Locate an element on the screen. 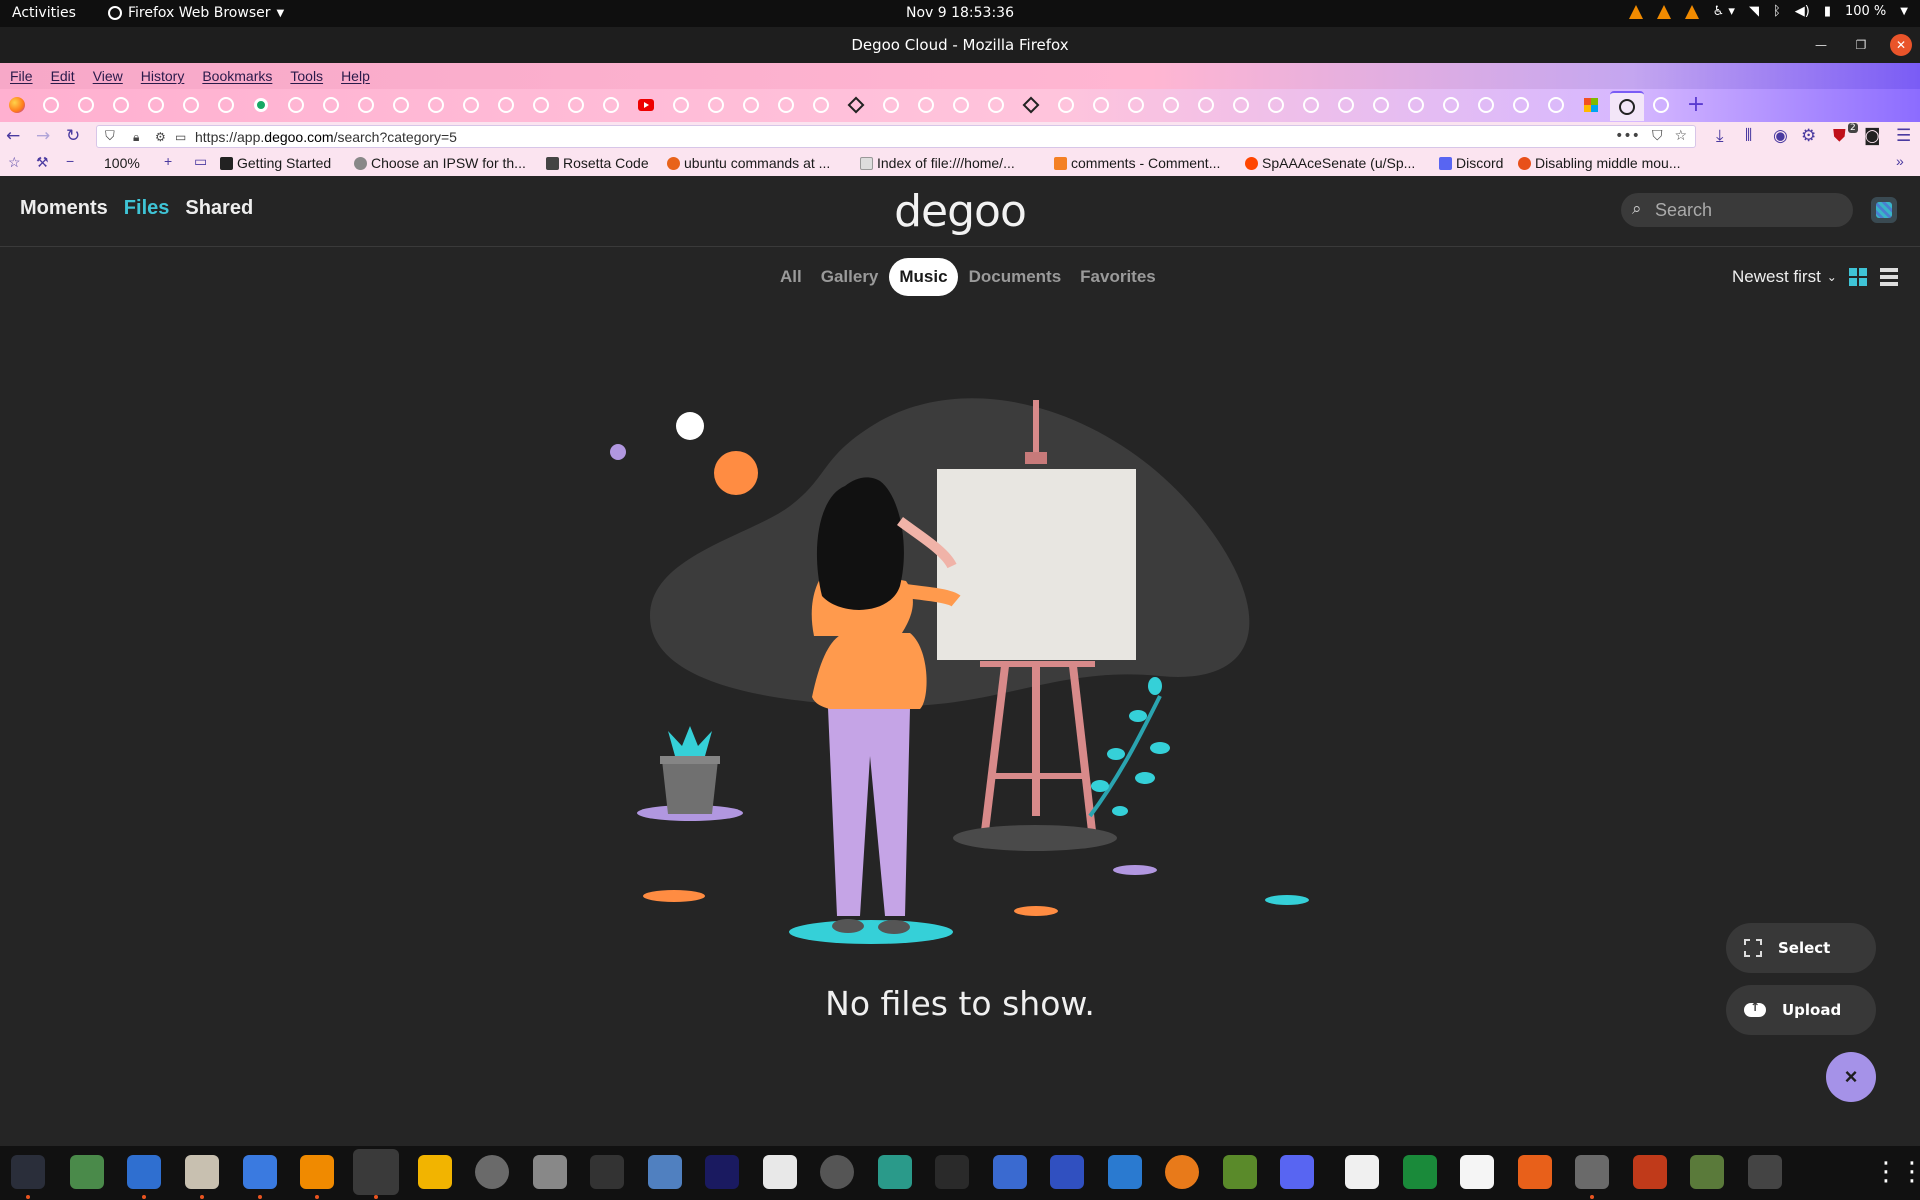  sort-dropdown: Newest first ⌄ is located at coordinates (1784, 277).